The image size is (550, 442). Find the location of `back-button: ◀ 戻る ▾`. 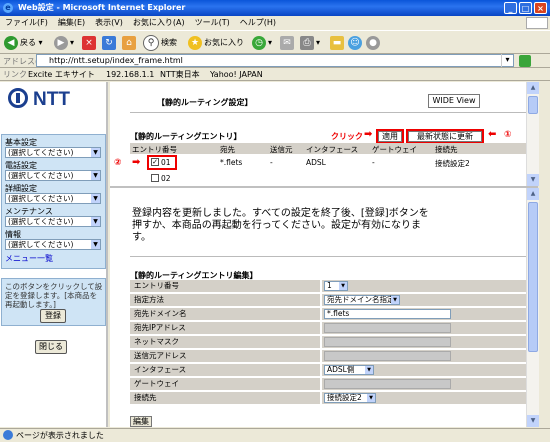

back-button: ◀ 戻る ▾ is located at coordinates (23, 43).